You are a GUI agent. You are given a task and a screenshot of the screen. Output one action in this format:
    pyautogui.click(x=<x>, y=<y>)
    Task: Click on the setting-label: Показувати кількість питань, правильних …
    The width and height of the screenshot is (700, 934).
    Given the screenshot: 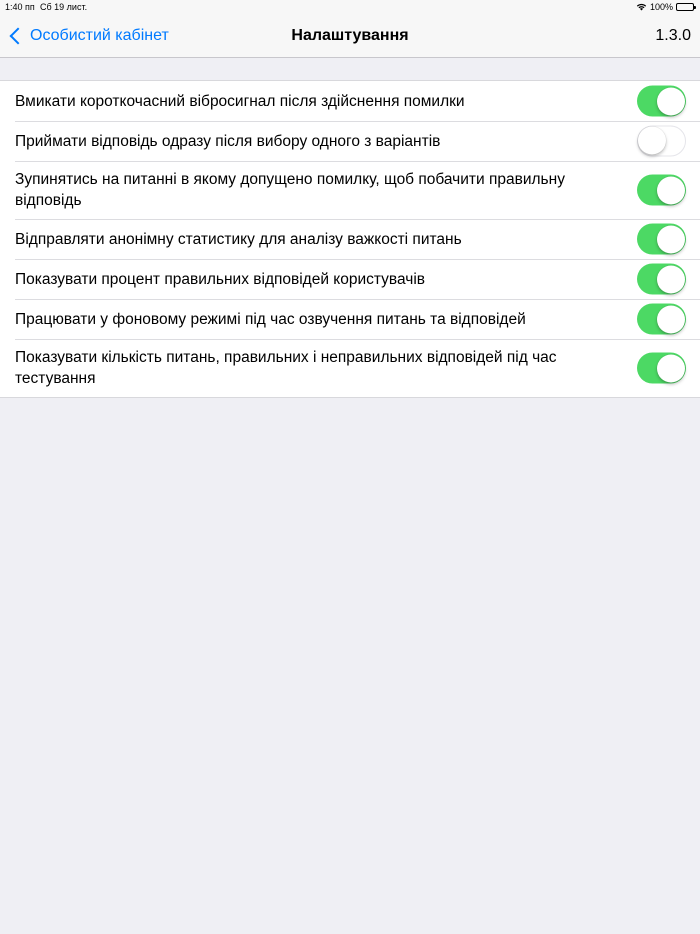 What is the action you would take?
    pyautogui.click(x=286, y=368)
    